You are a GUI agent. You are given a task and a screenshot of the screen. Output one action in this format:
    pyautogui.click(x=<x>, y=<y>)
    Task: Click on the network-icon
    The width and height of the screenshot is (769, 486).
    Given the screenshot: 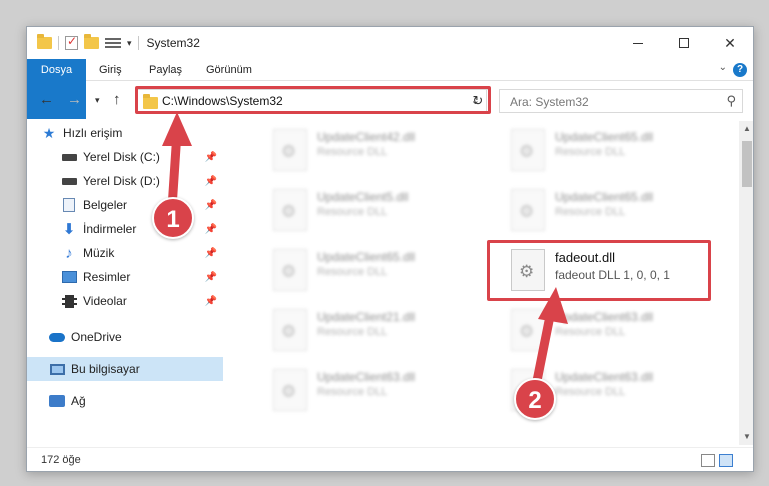 What is the action you would take?
    pyautogui.click(x=57, y=401)
    